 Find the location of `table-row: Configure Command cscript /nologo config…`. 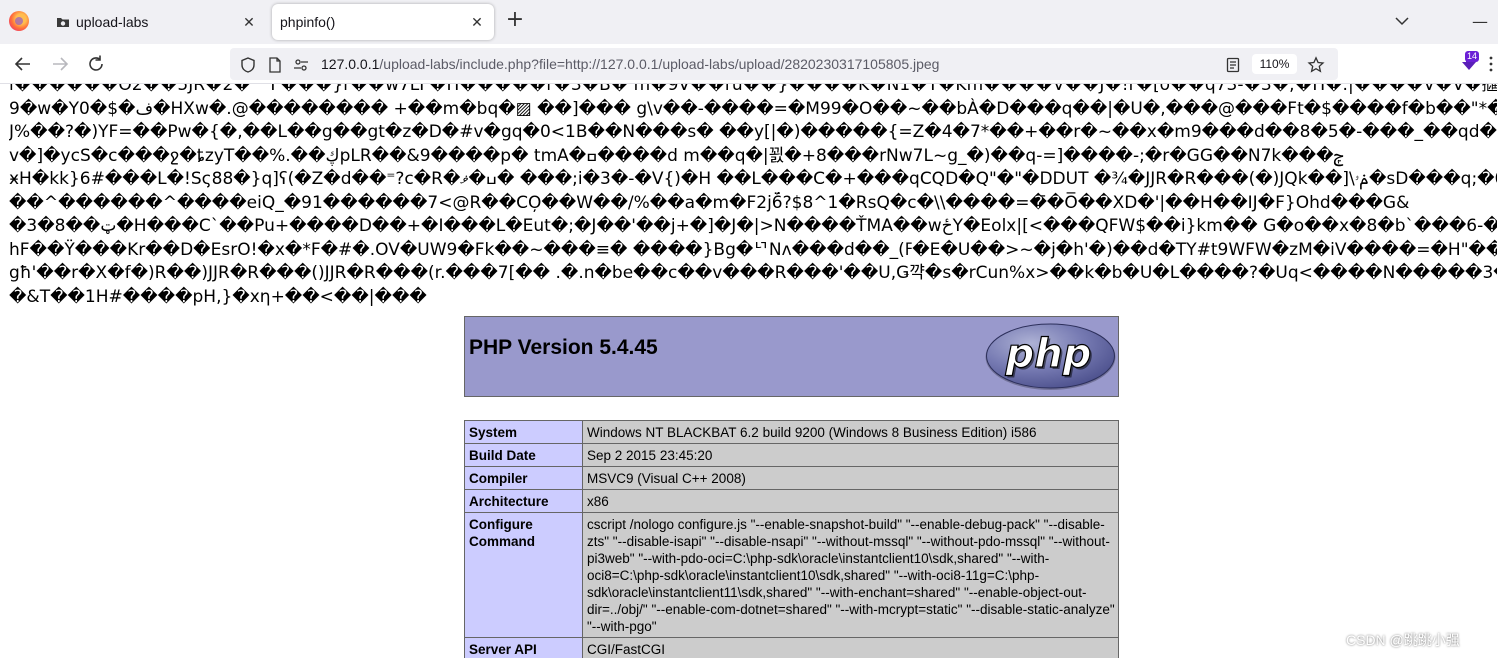

table-row: Configure Command cscript /nologo config… is located at coordinates (791, 575).